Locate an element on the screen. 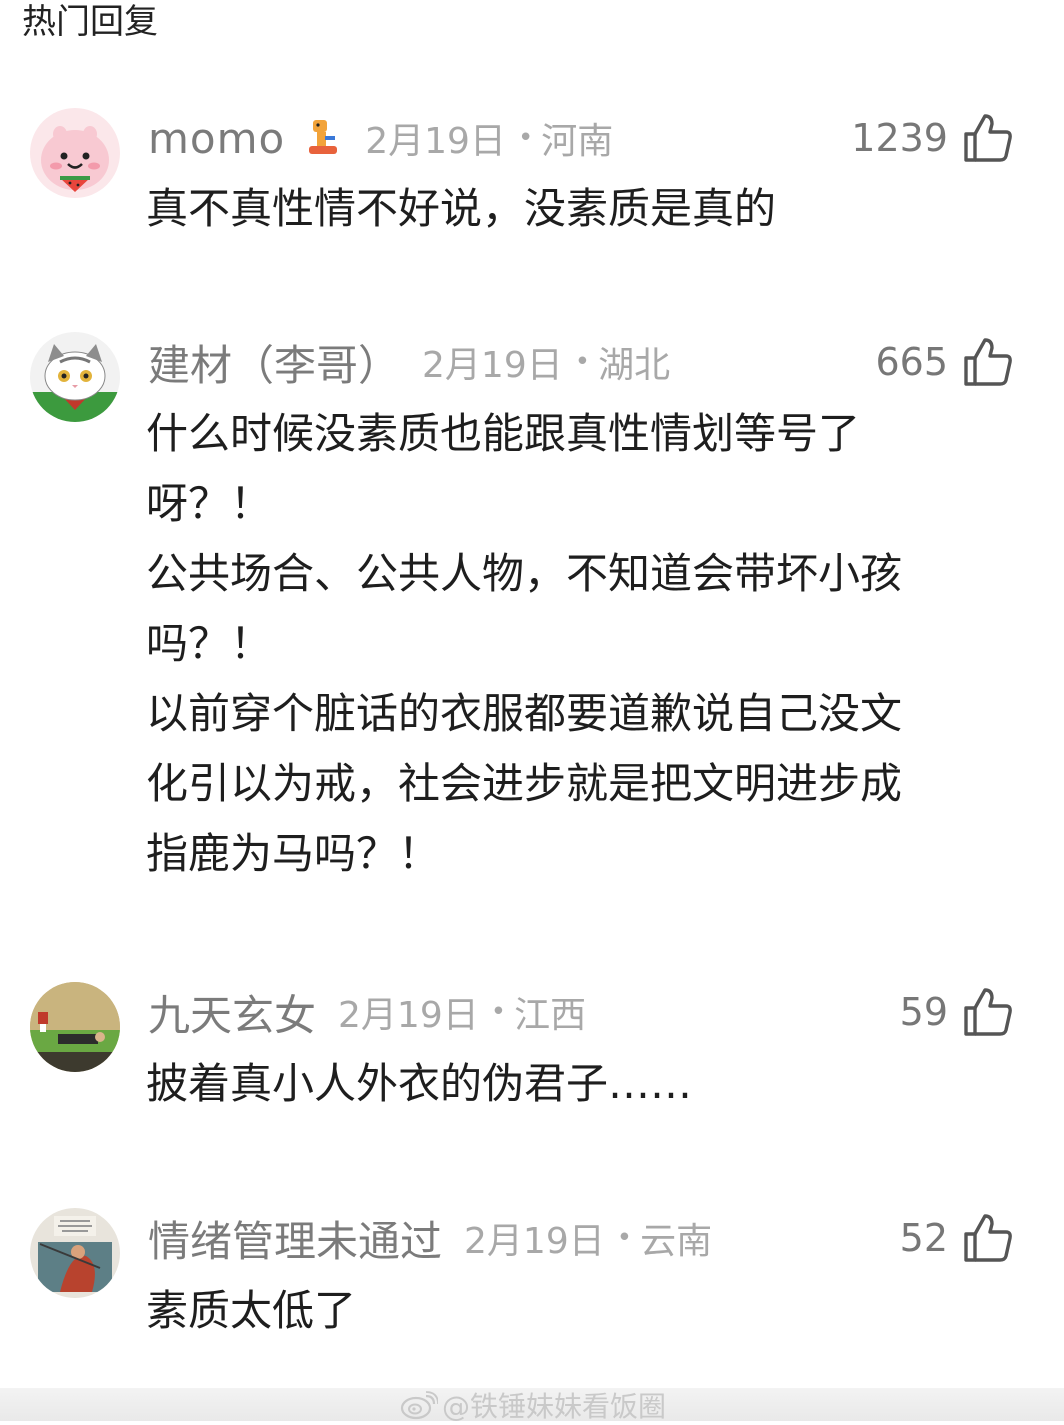  landscape-avatar-icon is located at coordinates (75, 1027).